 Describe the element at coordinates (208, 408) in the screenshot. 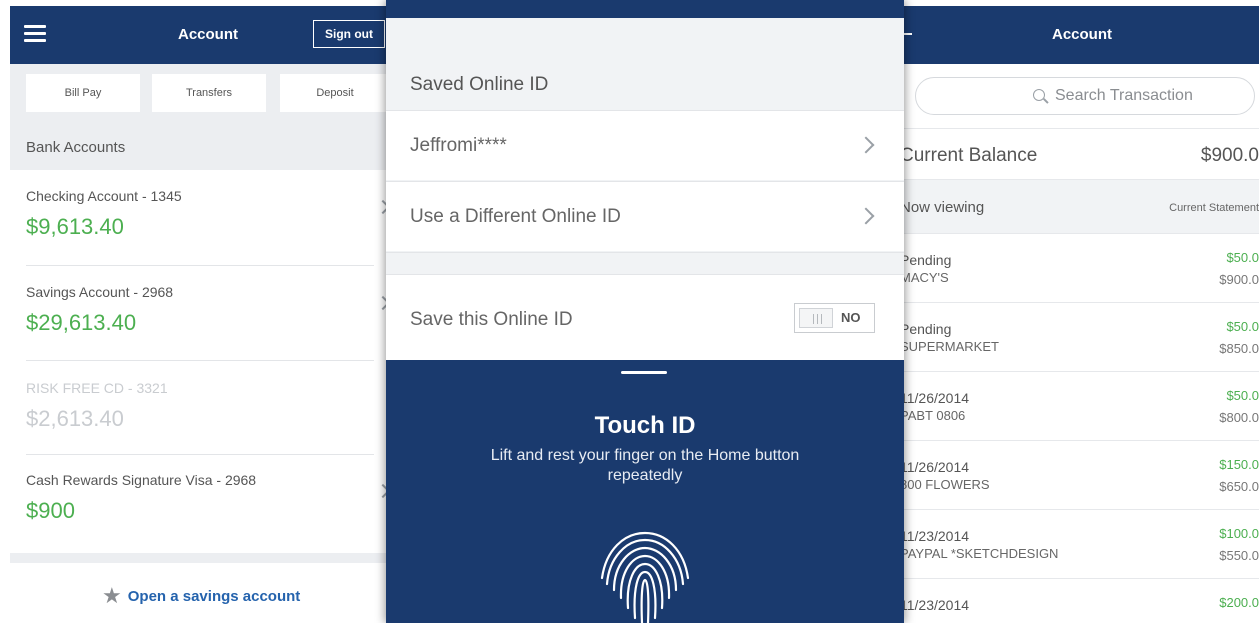

I see `account-item-cd: RISK FREE CD - 3321 $2,613.40` at that location.